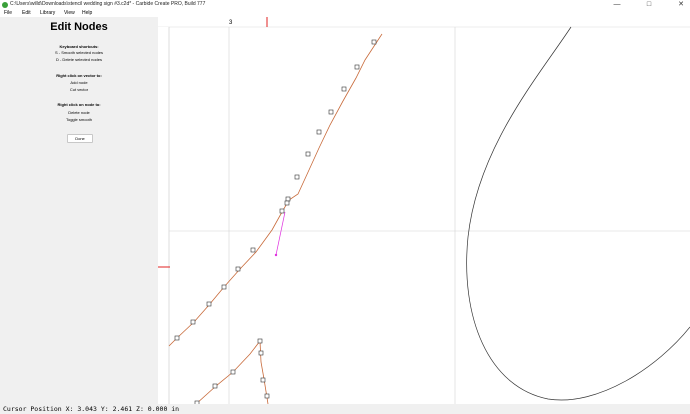 This screenshot has width=690, height=414. What do you see at coordinates (276, 255) in the screenshot?
I see `bezier-handle-point` at bounding box center [276, 255].